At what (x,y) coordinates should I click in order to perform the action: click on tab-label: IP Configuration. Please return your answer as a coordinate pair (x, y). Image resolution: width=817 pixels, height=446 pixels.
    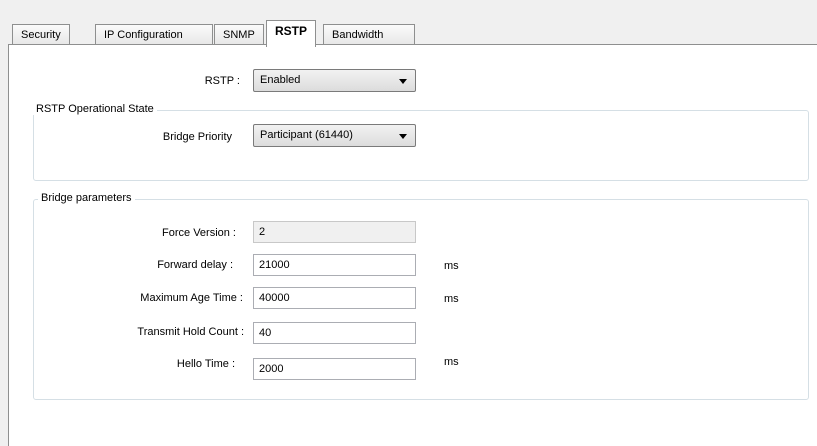
    Looking at the image, I should click on (143, 35).